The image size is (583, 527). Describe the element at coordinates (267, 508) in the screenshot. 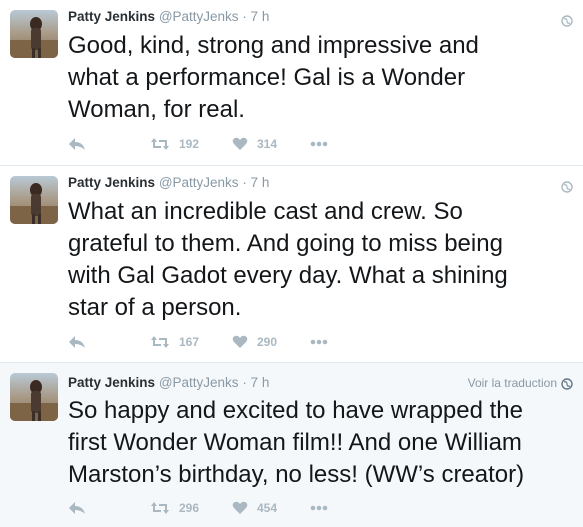

I see `like-count: 454` at that location.